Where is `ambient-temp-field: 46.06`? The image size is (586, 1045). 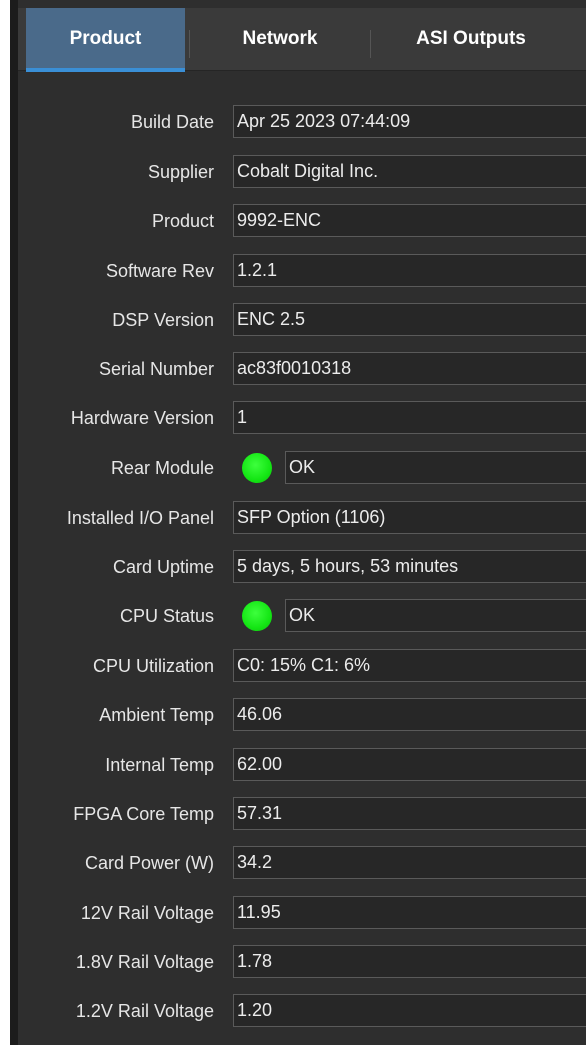
ambient-temp-field: 46.06 is located at coordinates (409, 714).